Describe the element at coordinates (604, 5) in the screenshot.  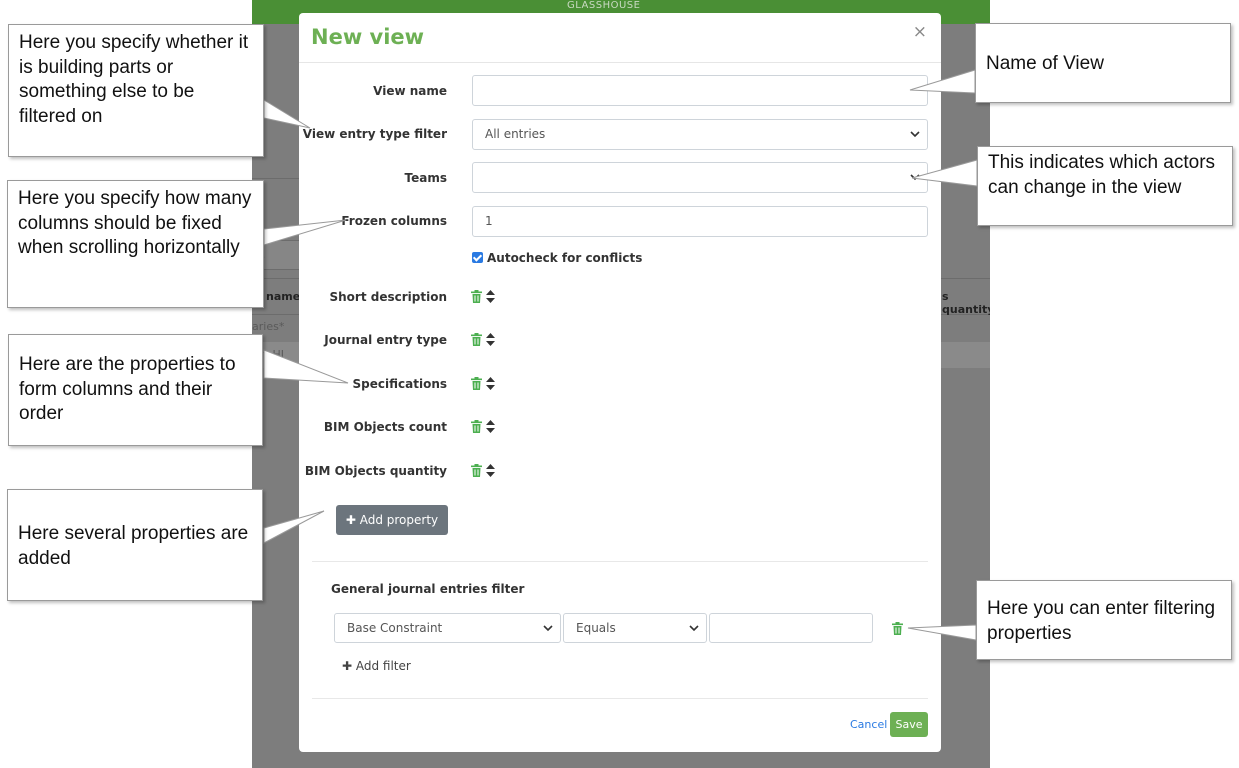
I see `brand-logo: GLASSHOUSE` at that location.